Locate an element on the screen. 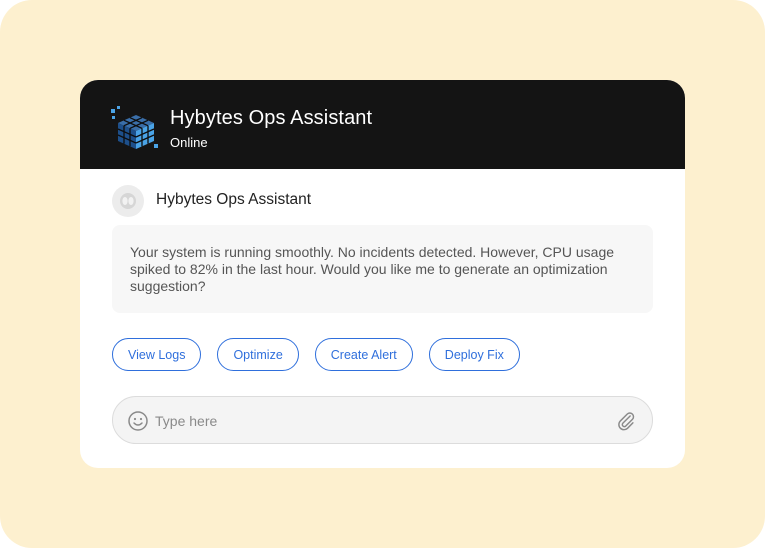 The height and width of the screenshot is (548, 765). smiley-icon is located at coordinates (138, 421).